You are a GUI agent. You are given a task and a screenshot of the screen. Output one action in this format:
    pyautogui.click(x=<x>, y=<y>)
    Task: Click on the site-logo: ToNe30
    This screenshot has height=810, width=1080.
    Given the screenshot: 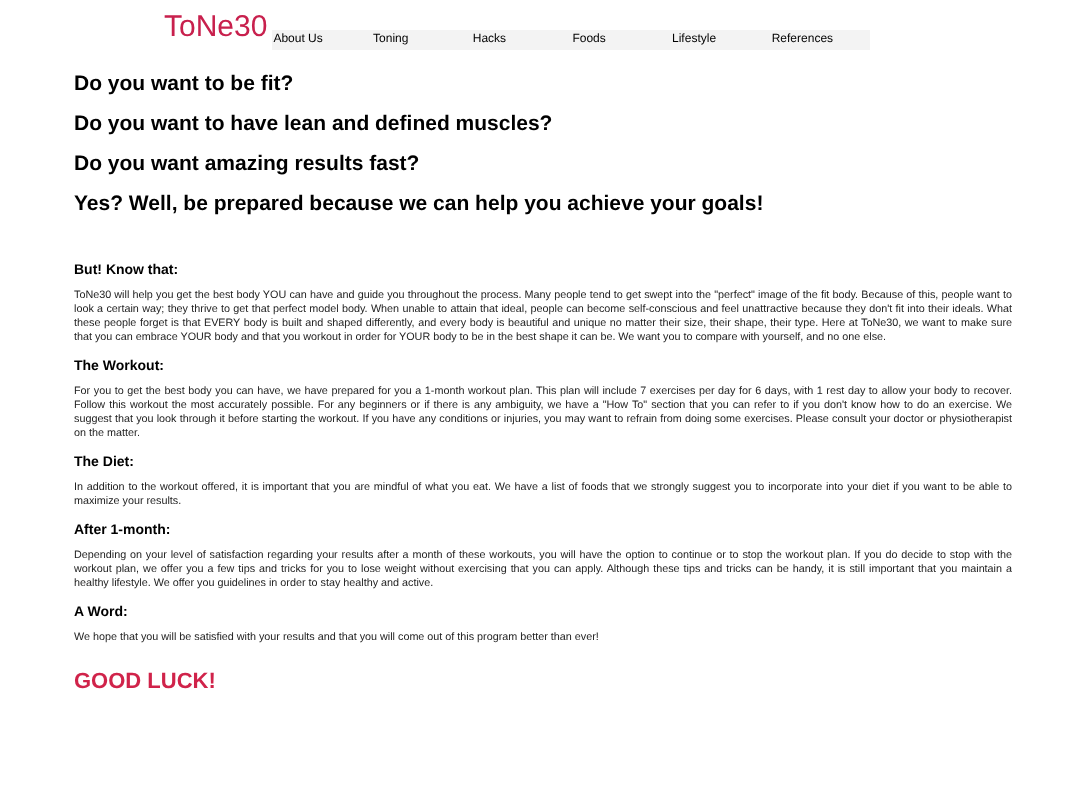 What is the action you would take?
    pyautogui.click(x=216, y=27)
    